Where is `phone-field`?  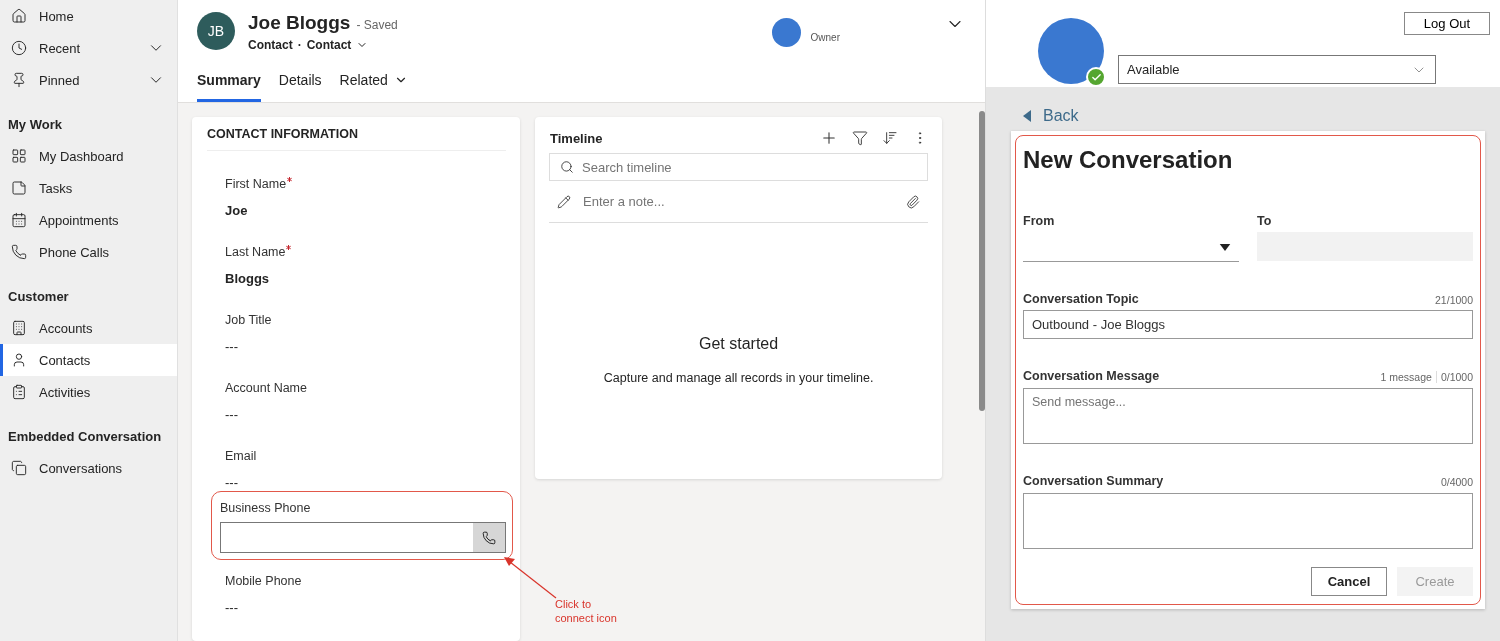 phone-field is located at coordinates (363, 537).